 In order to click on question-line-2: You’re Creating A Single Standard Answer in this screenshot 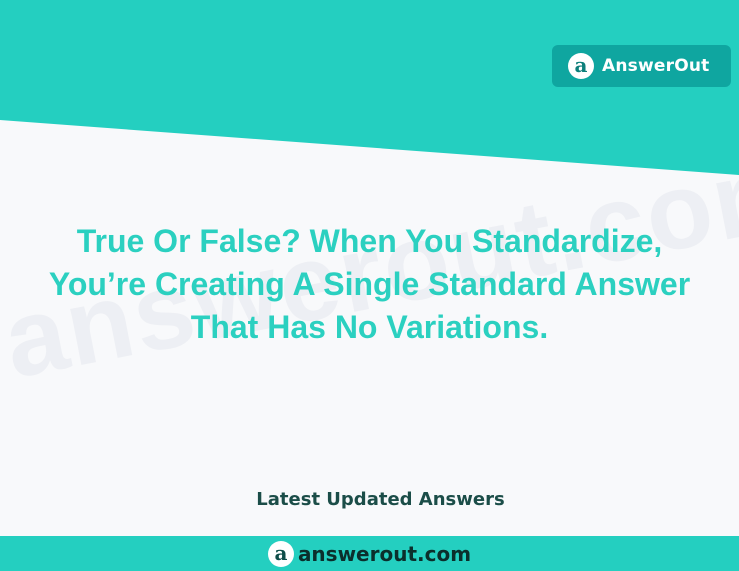, I will do `click(369, 284)`.